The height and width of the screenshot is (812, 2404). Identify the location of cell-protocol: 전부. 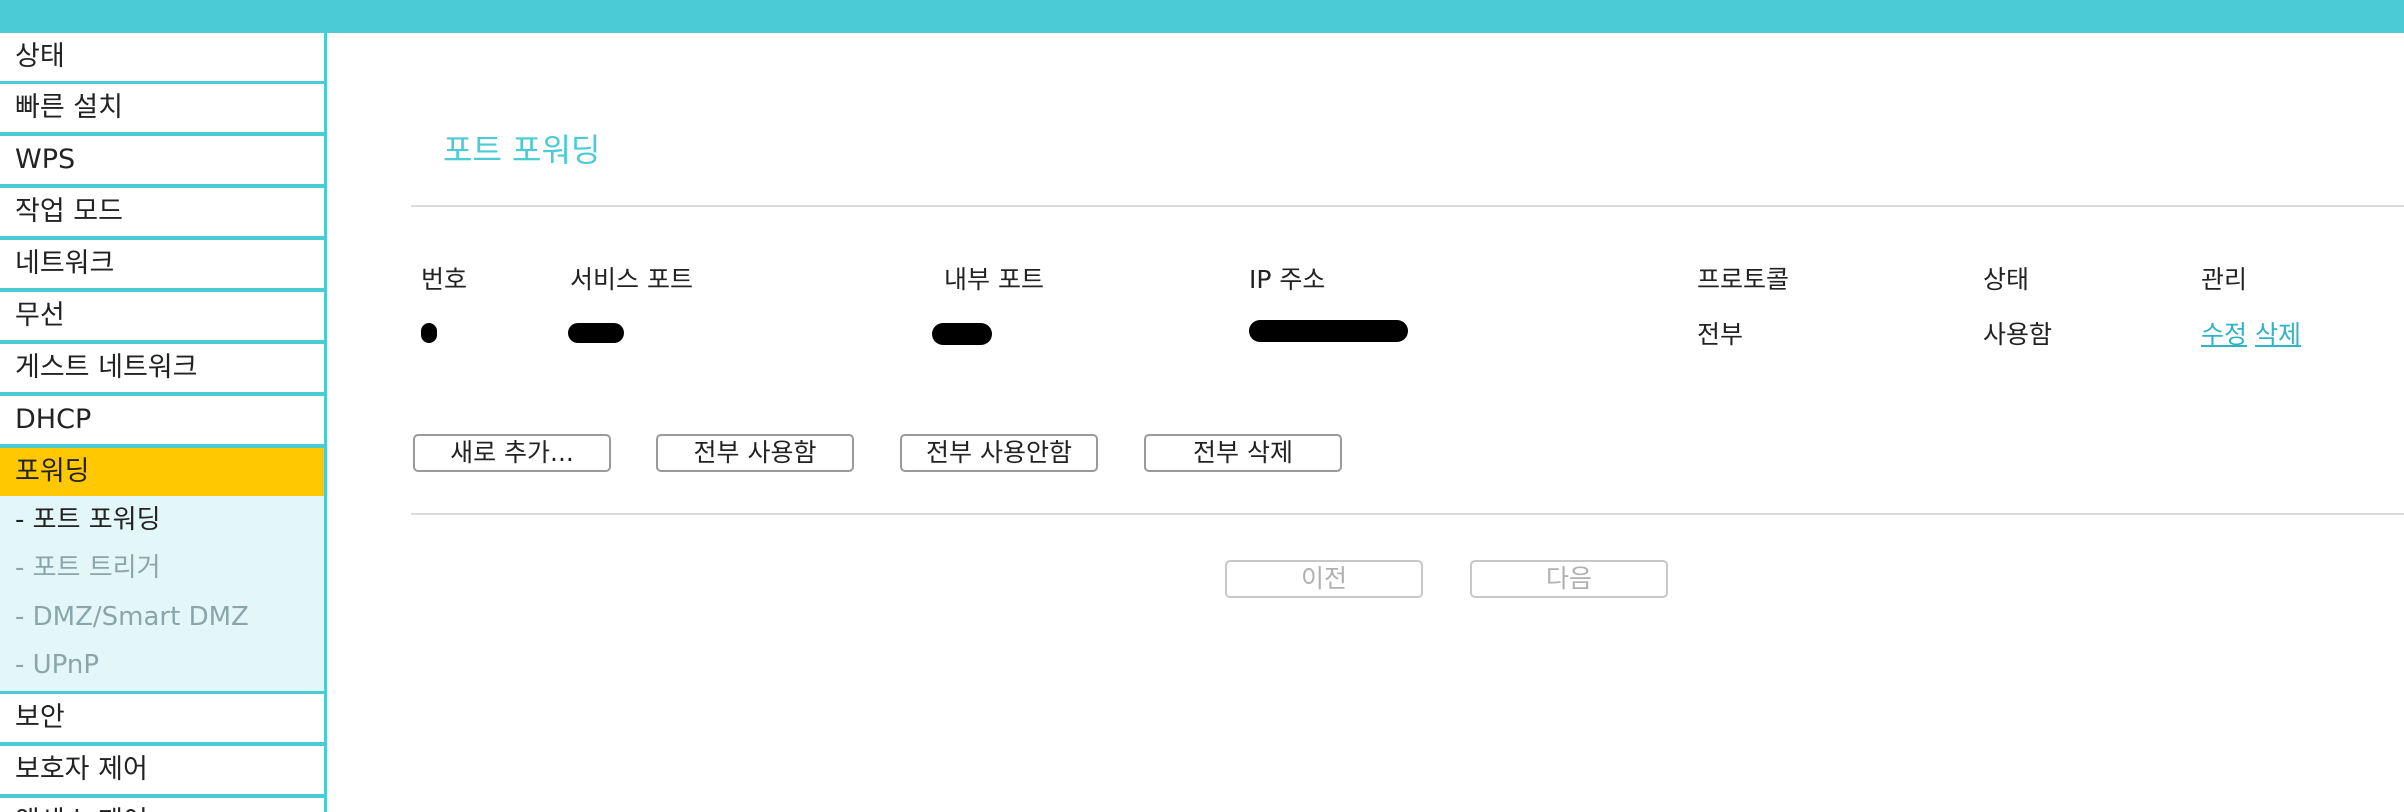
(1720, 334).